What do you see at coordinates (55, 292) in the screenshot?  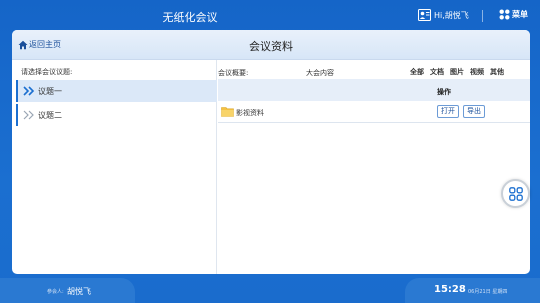 I see `participants-label: 参会人:` at bounding box center [55, 292].